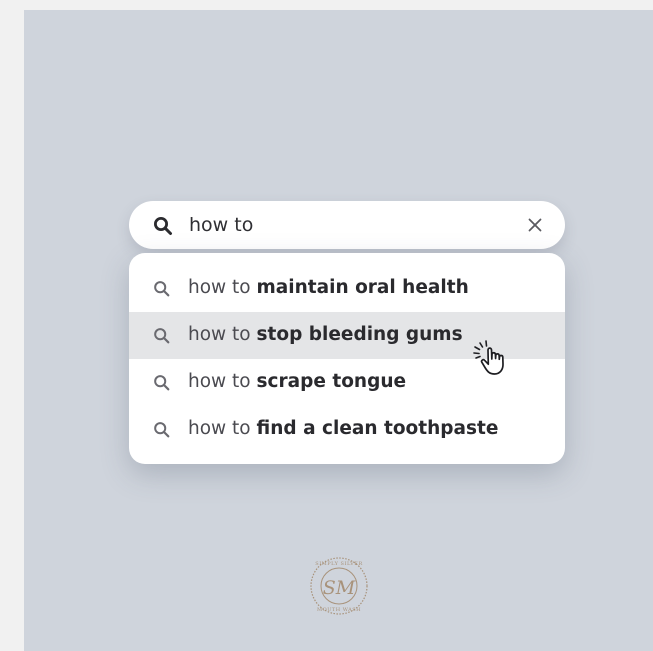 This screenshot has height=651, width=653. I want to click on svg-text: SIMPLY SILVER, so click(338, 564).